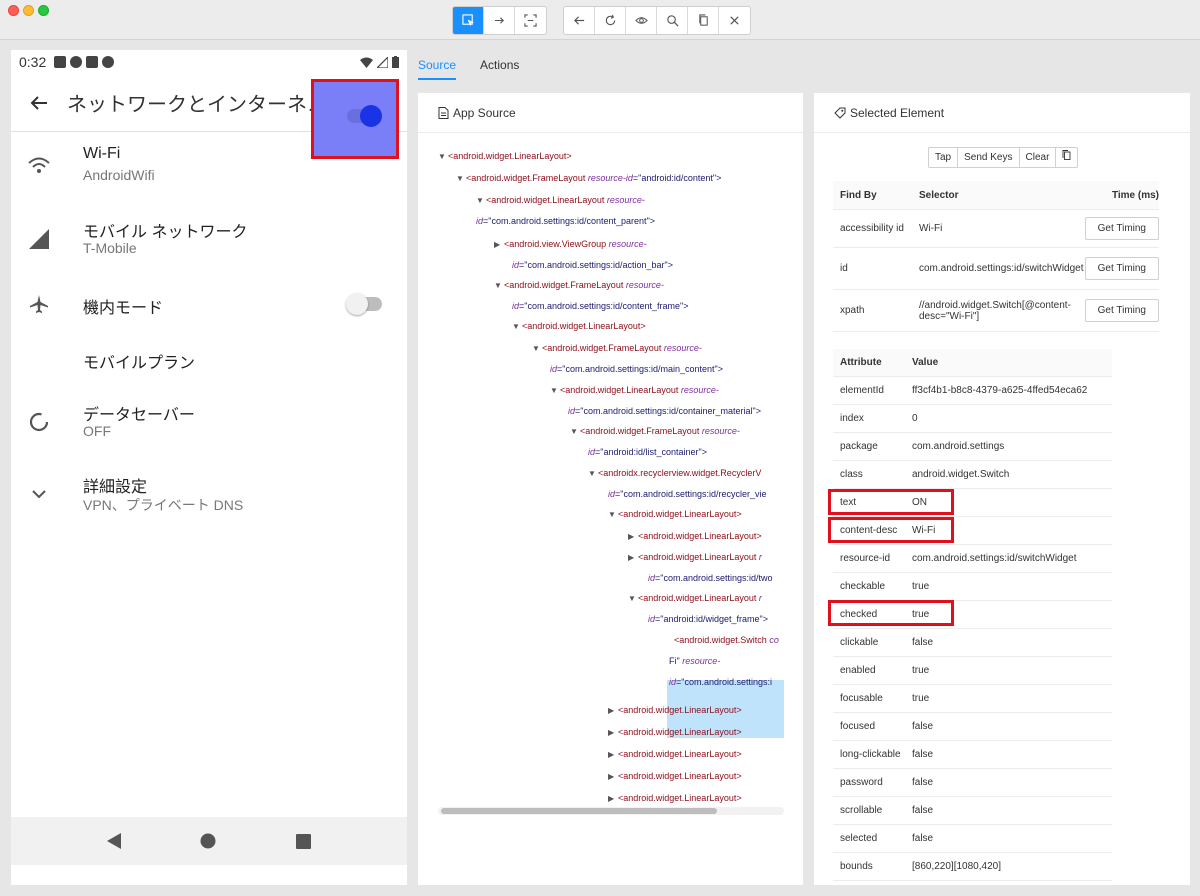 The image size is (1200, 896). Describe the element at coordinates (209, 494) in the screenshot. I see `pref-advanced: 詳細設定 VPN、プライベート DNS` at that location.